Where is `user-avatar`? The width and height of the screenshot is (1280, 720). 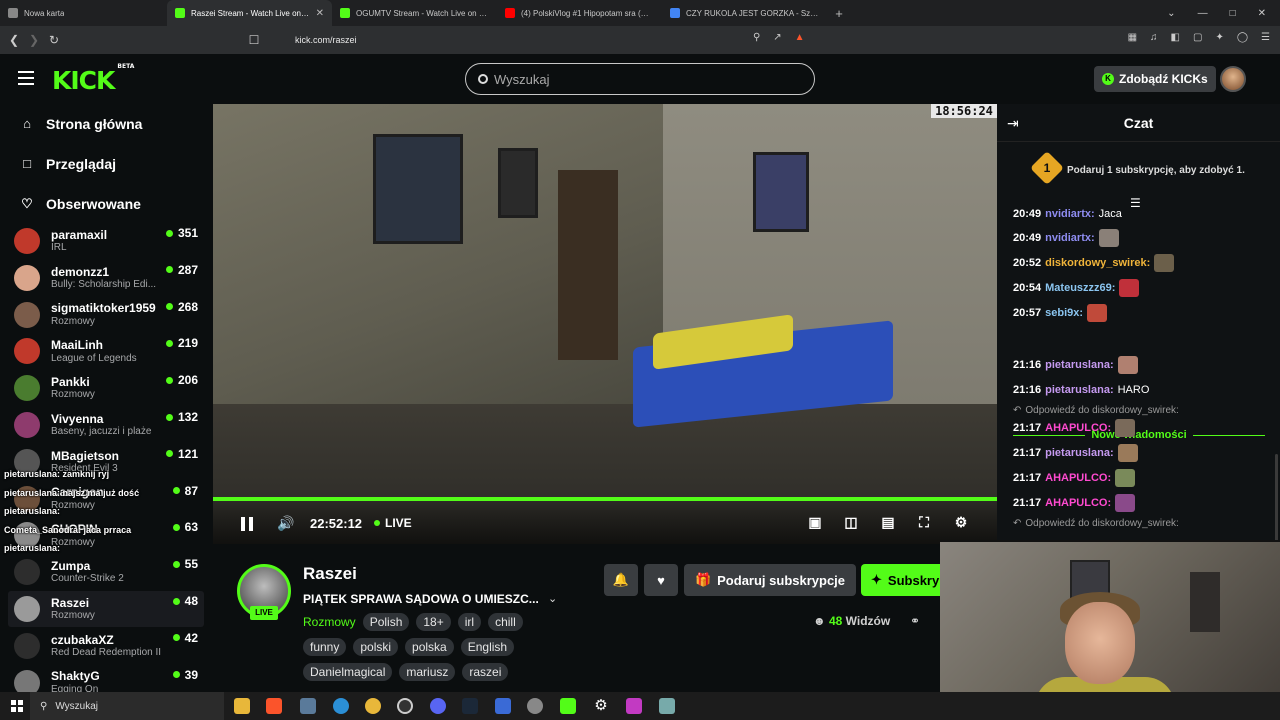 user-avatar is located at coordinates (1233, 79).